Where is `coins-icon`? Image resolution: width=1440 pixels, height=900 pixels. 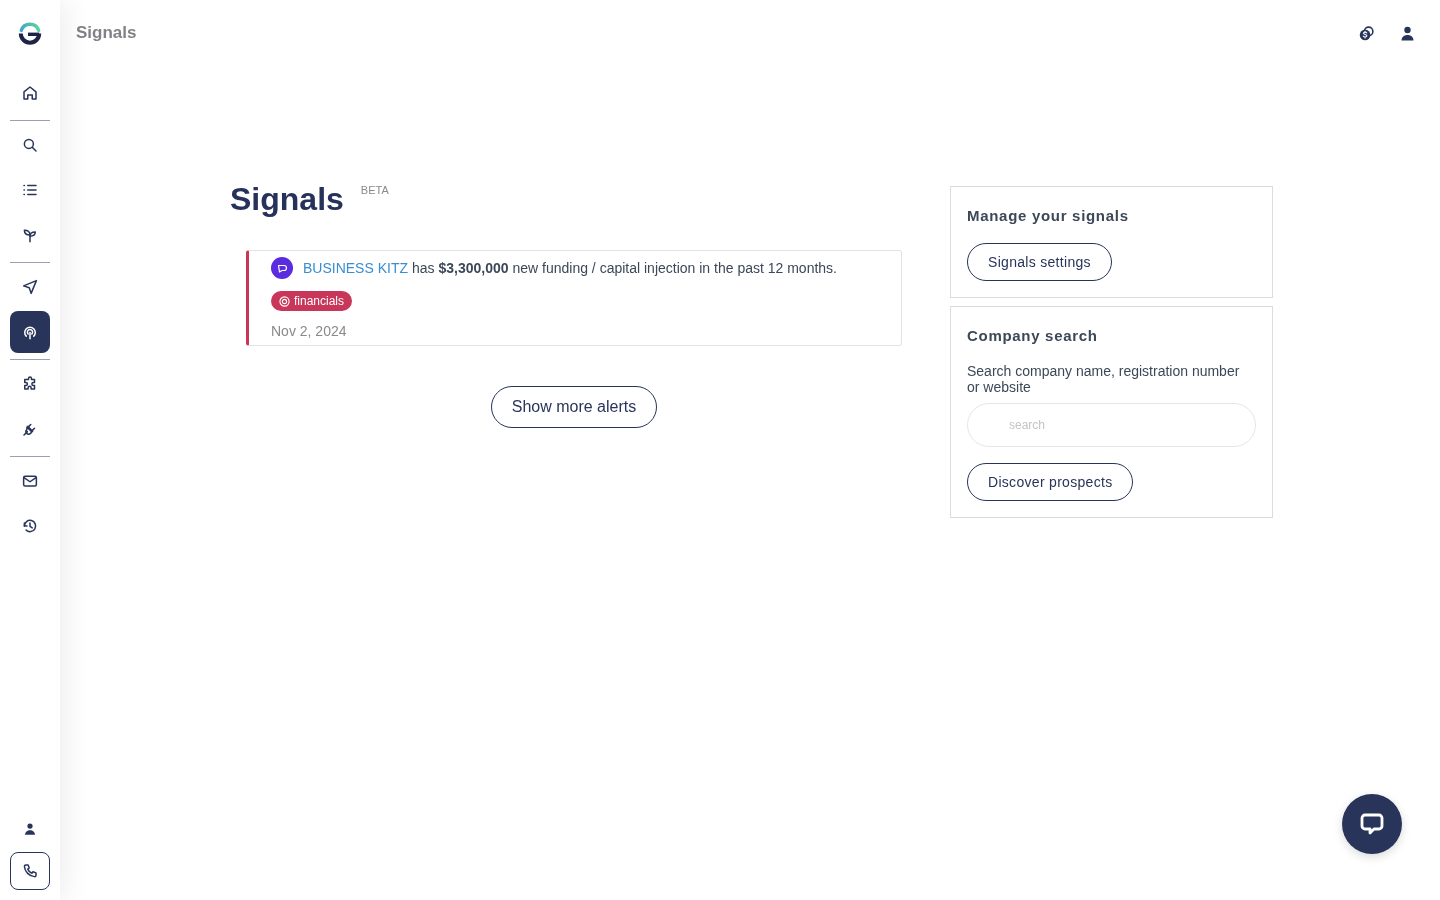 coins-icon is located at coordinates (1366, 33).